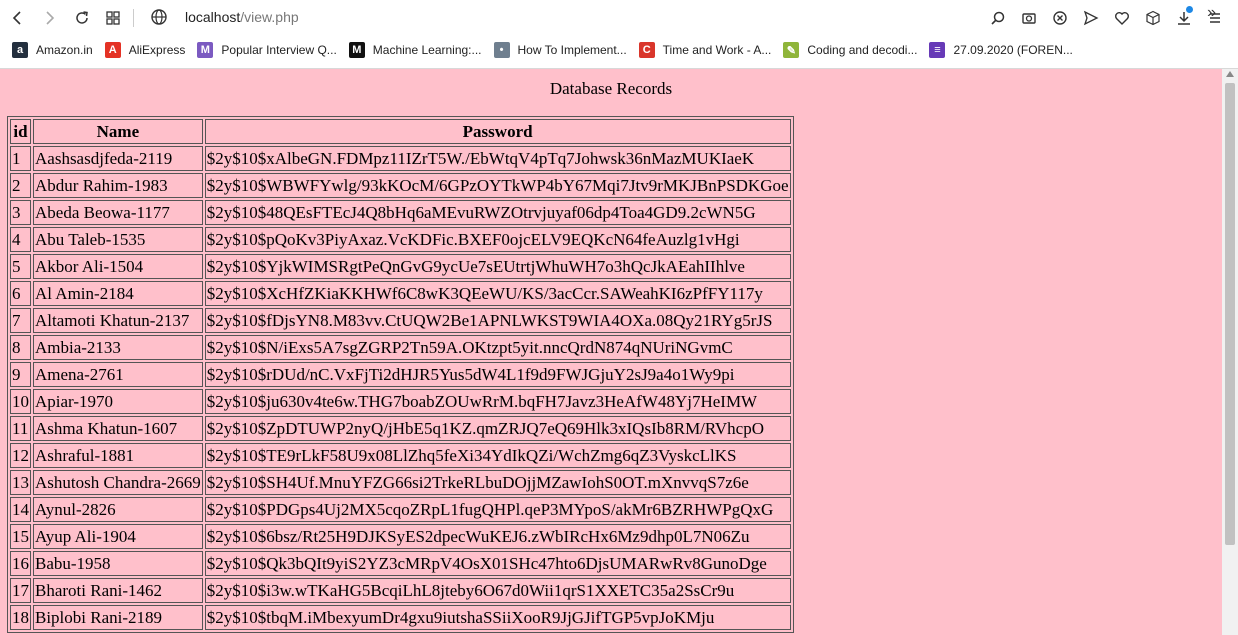 This screenshot has height=635, width=1238. Describe the element at coordinates (133, 18) in the screenshot. I see `toolbar-divider` at that location.